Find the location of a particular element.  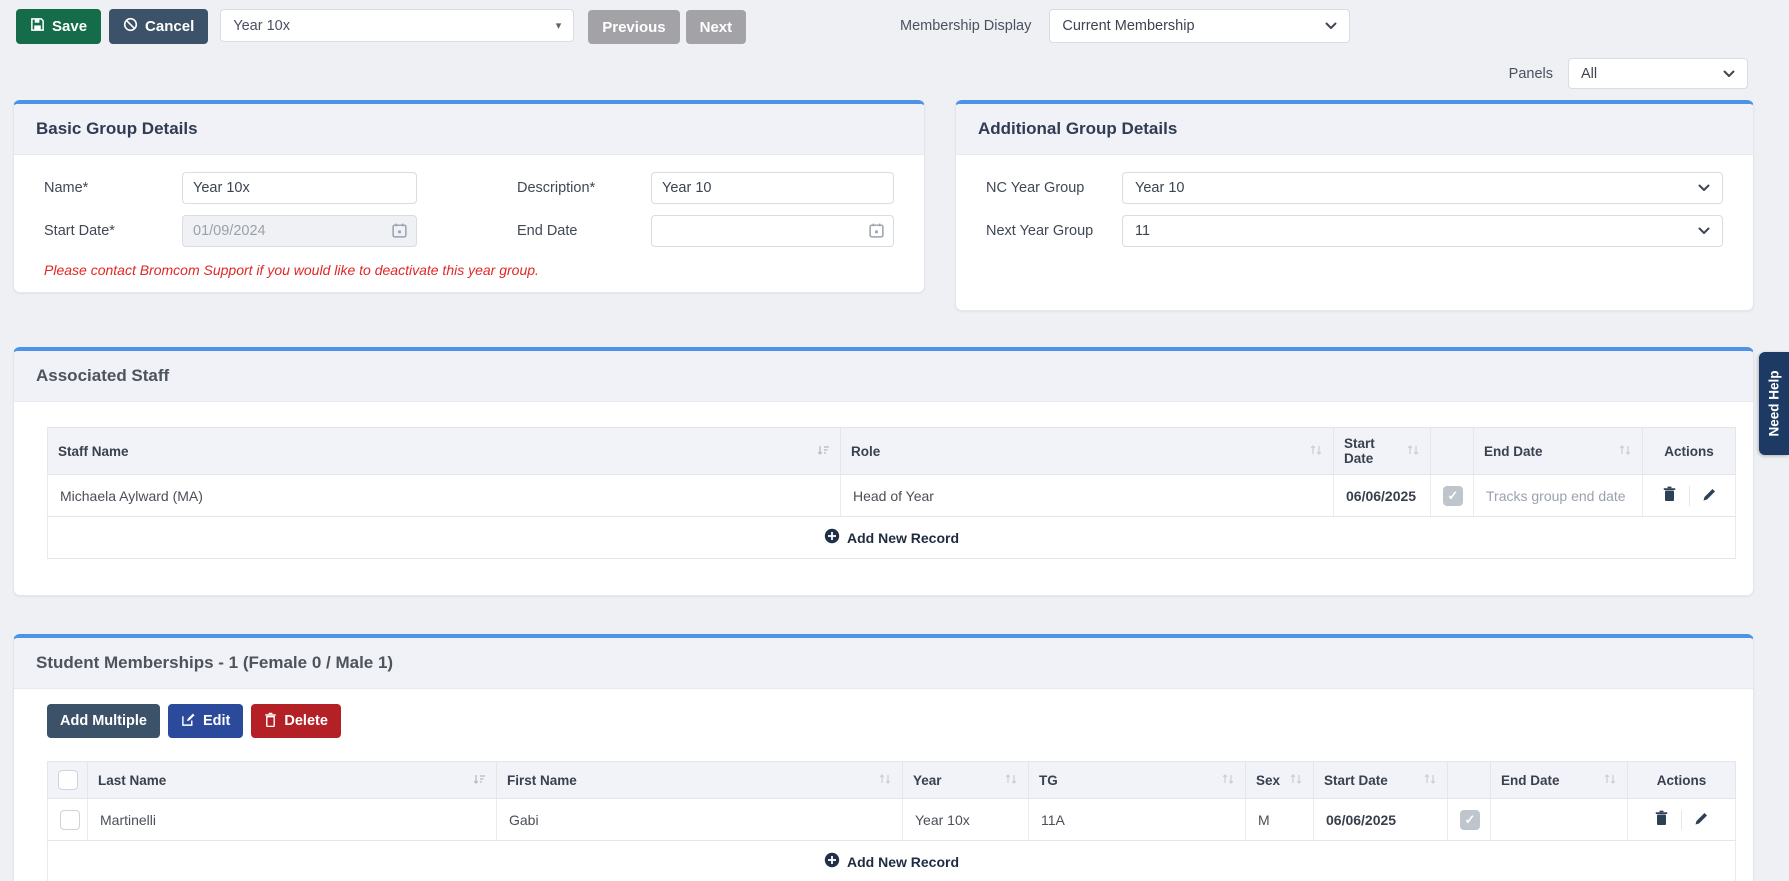

delete-button: Delete is located at coordinates (296, 721).